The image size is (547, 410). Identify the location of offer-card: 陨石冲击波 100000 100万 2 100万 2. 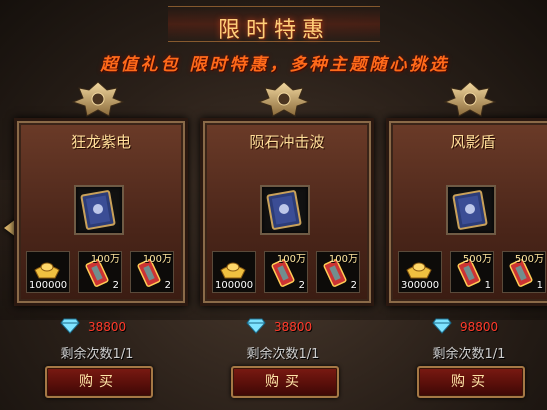
(287, 212).